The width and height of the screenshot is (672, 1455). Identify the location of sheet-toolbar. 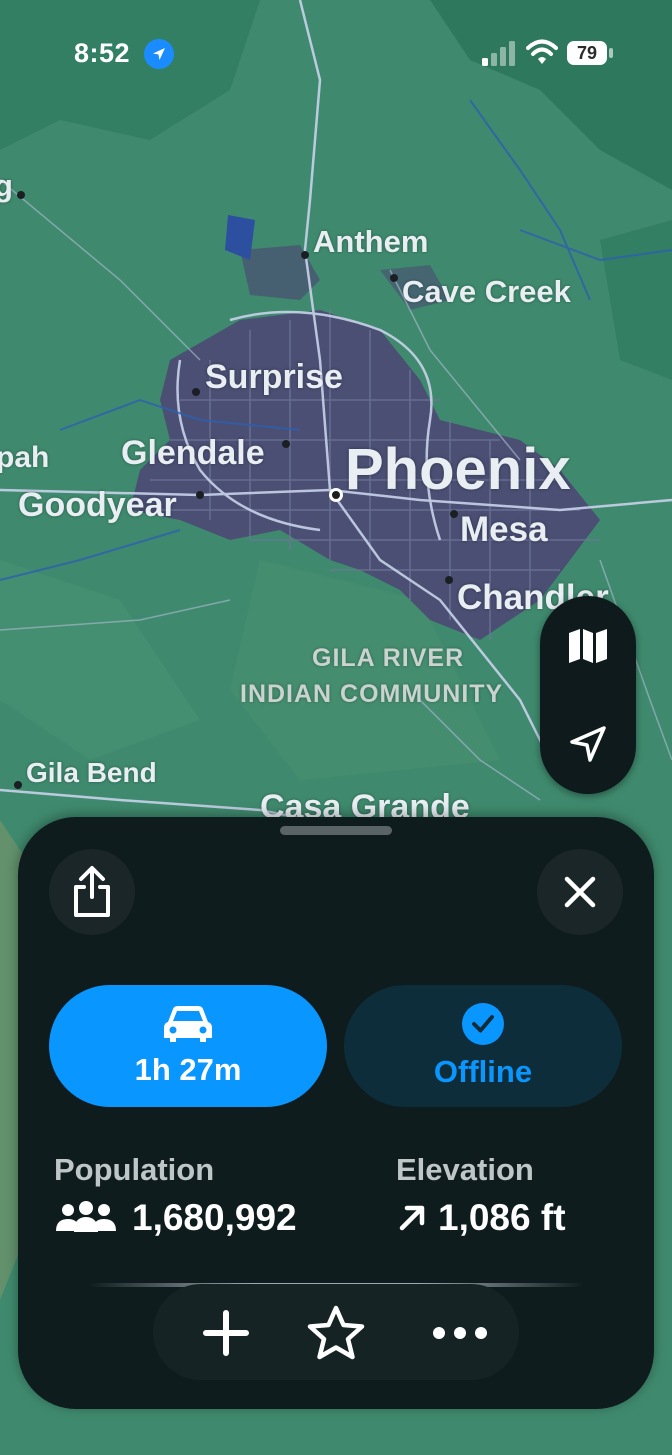
(336, 1332).